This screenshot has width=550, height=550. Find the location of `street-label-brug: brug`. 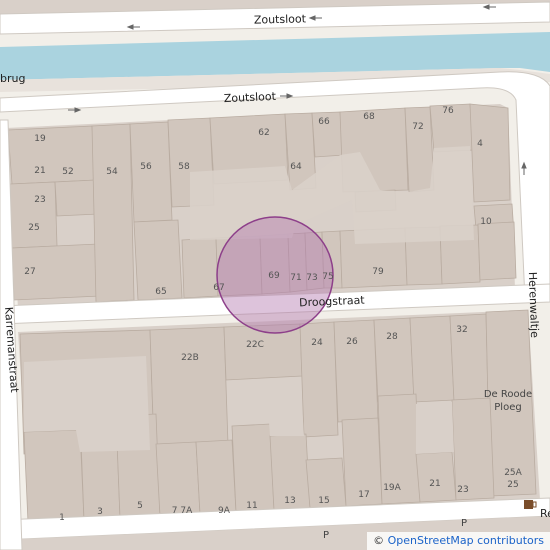

street-label-brug: brug is located at coordinates (12, 78).